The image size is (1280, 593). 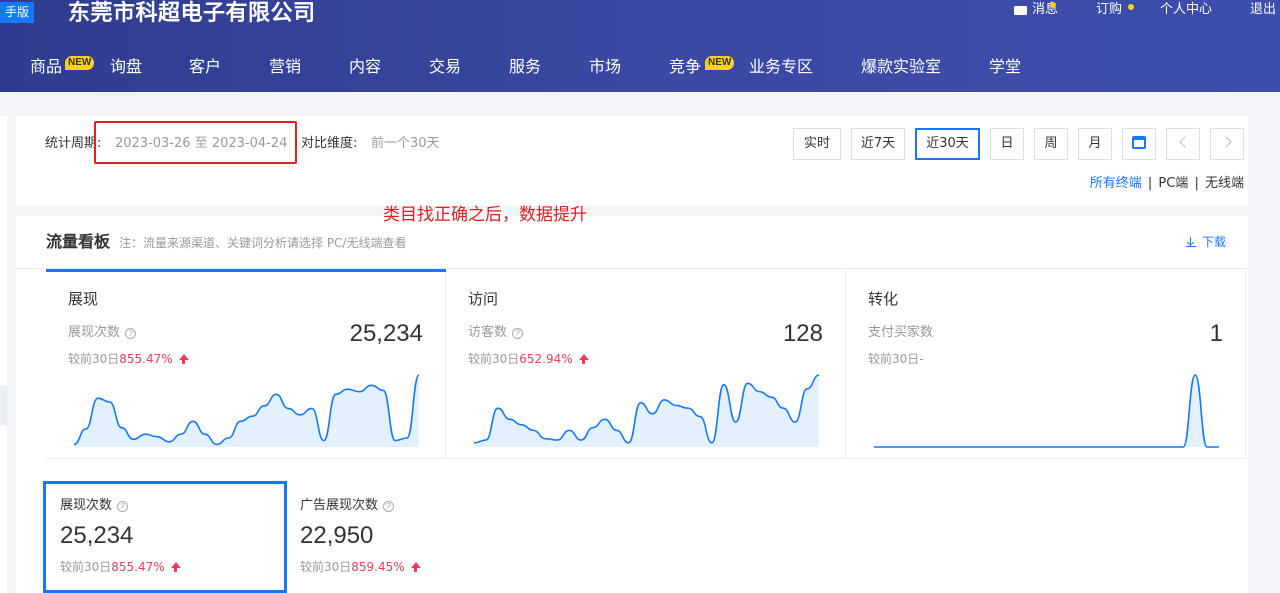 I want to click on top-links: 消息 订购 个人中心 退出, so click(x=1128, y=10).